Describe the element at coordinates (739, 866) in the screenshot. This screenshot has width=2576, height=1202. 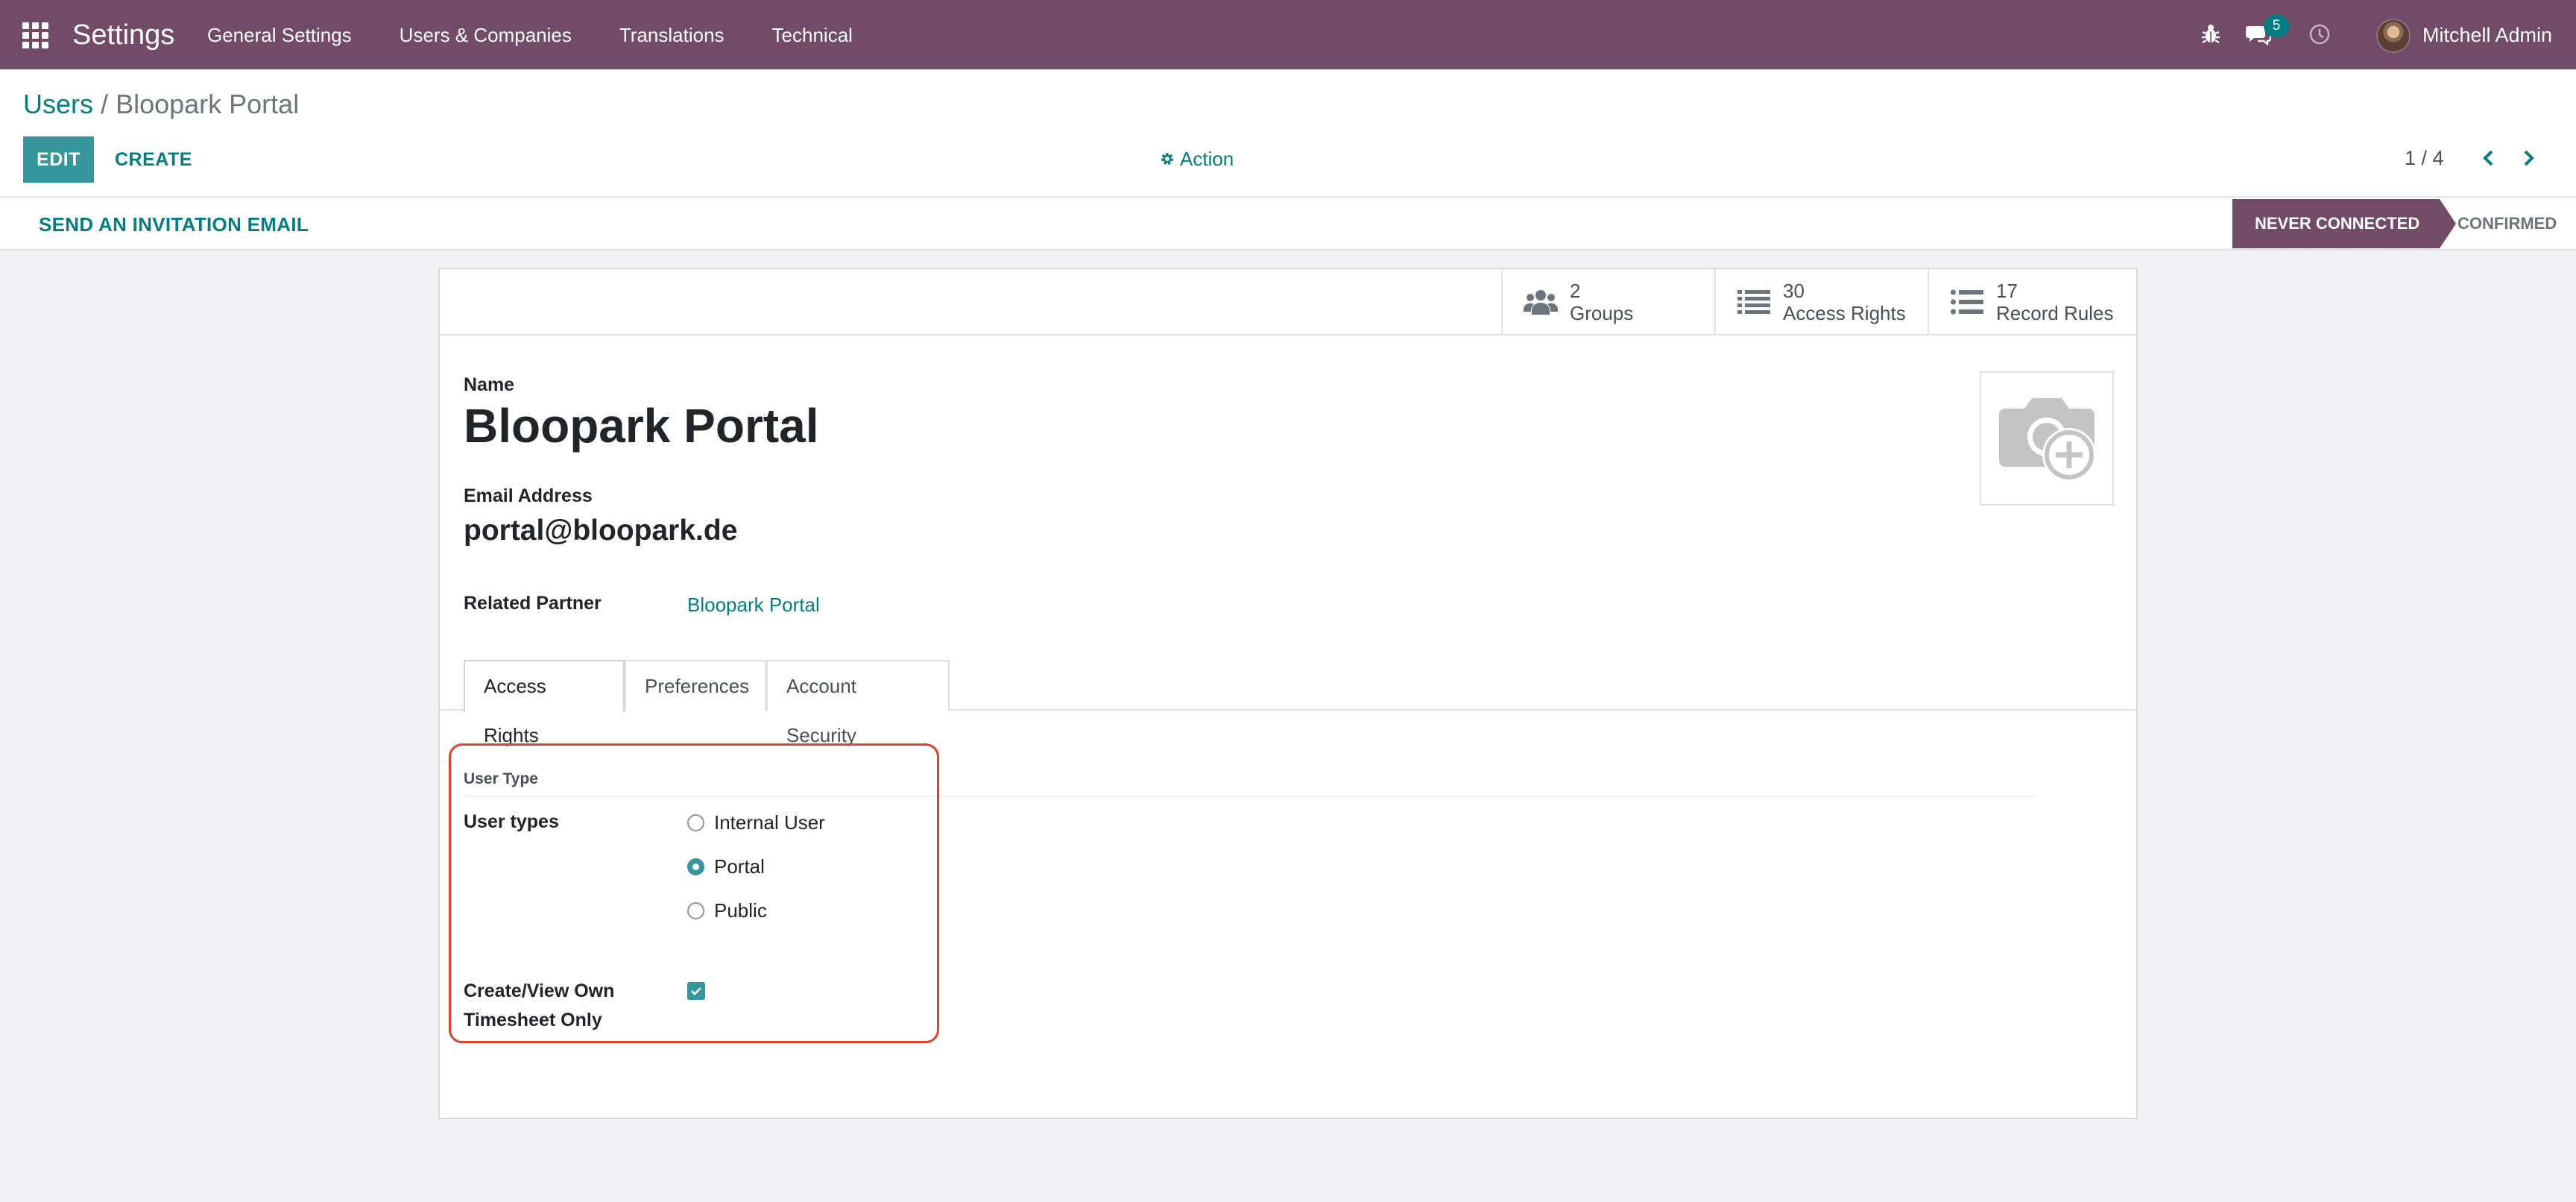
I see `radio-label: Portal` at that location.